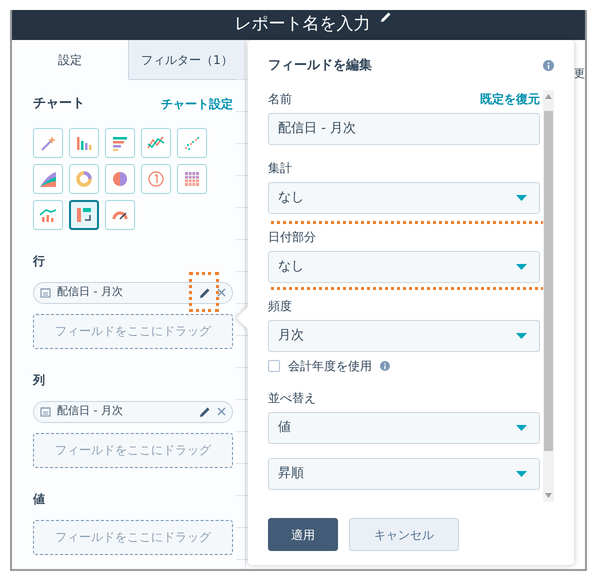 The image size is (594, 575). Describe the element at coordinates (120, 179) in the screenshot. I see `pie-chart-icon` at that location.